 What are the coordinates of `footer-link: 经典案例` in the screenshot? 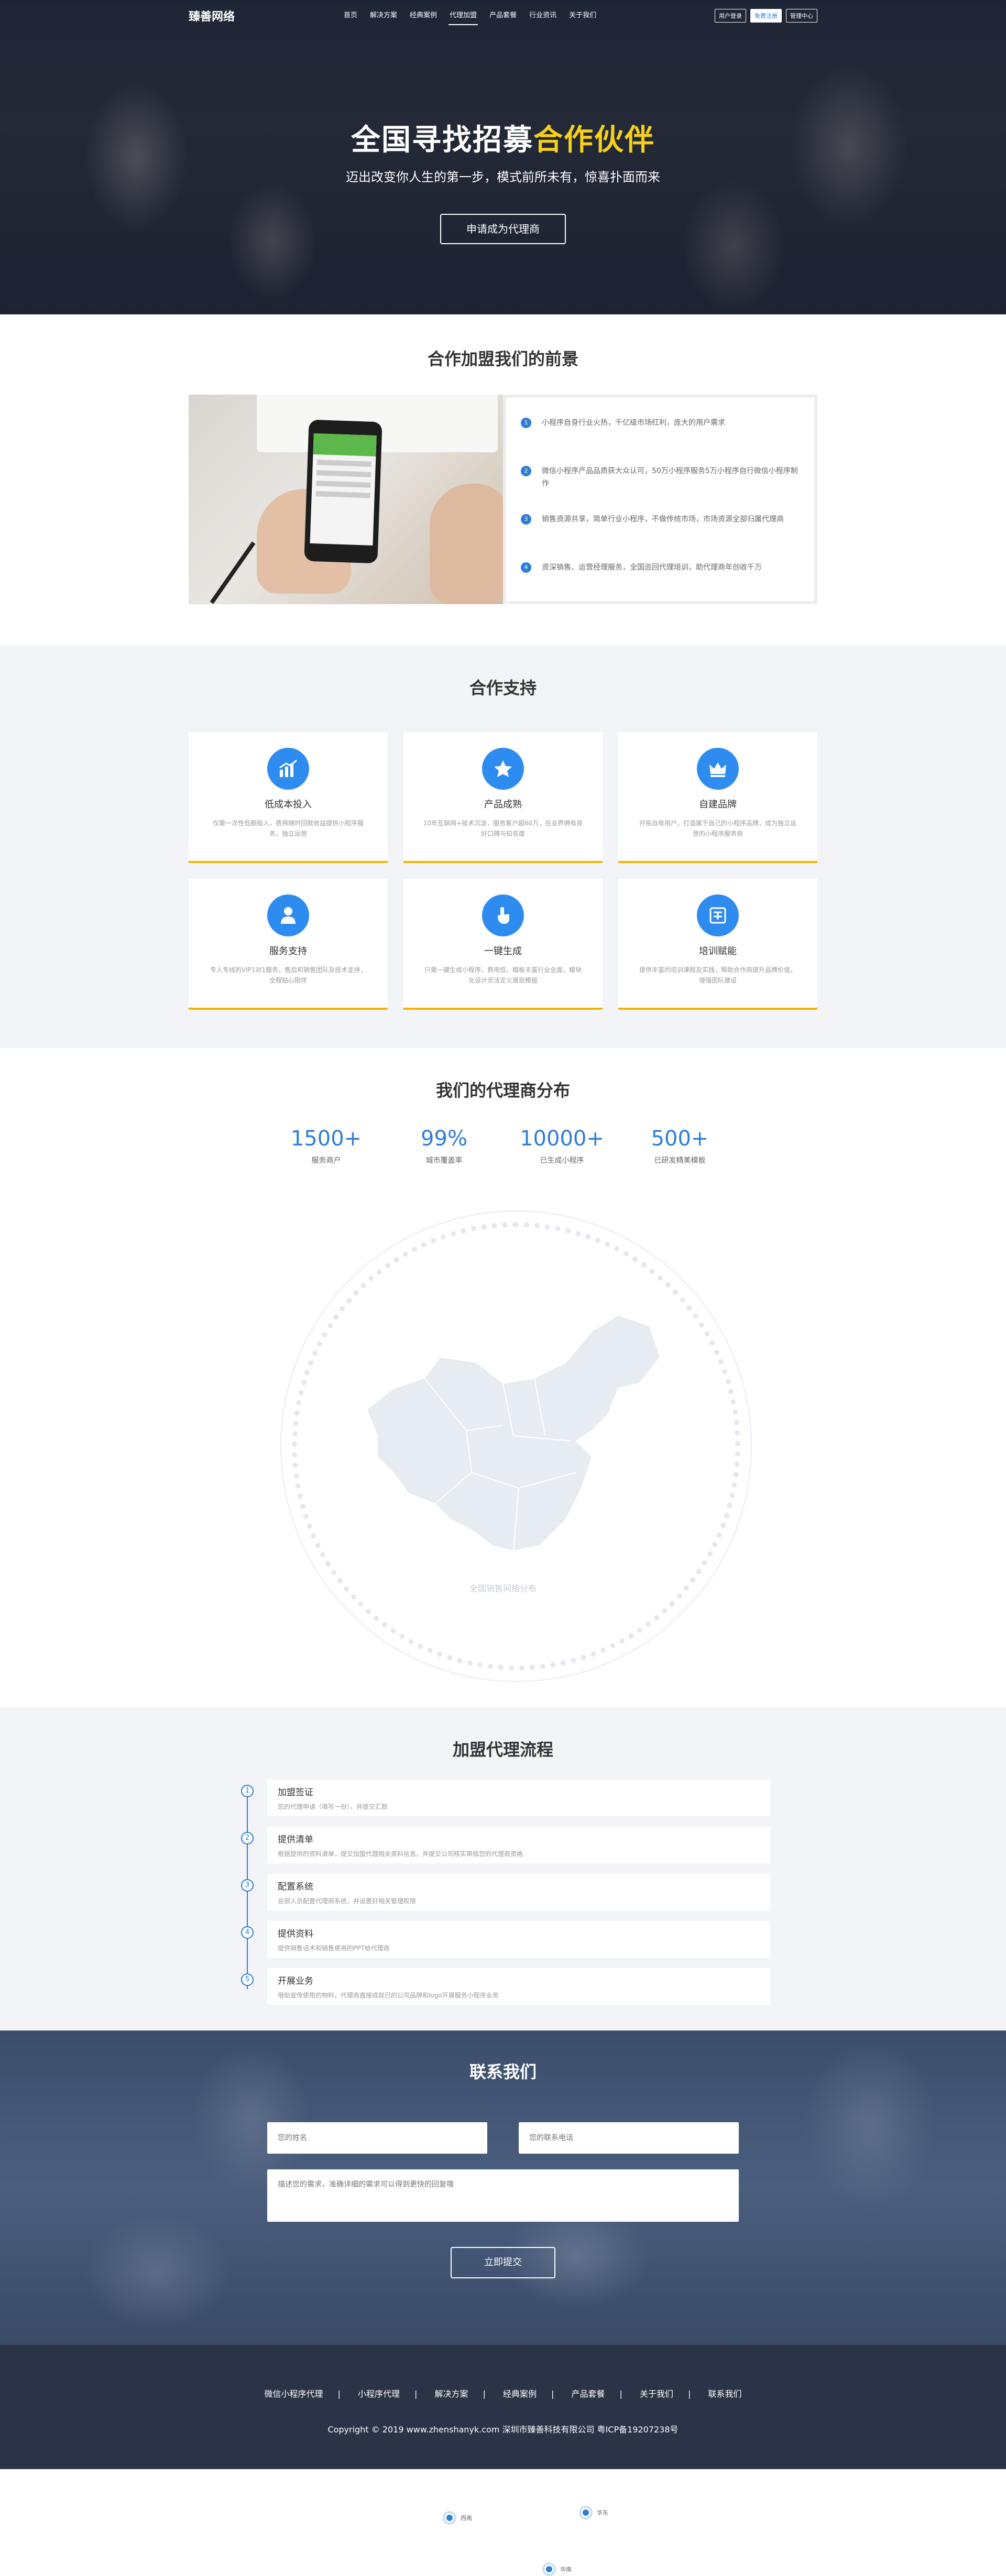 It's located at (520, 2393).